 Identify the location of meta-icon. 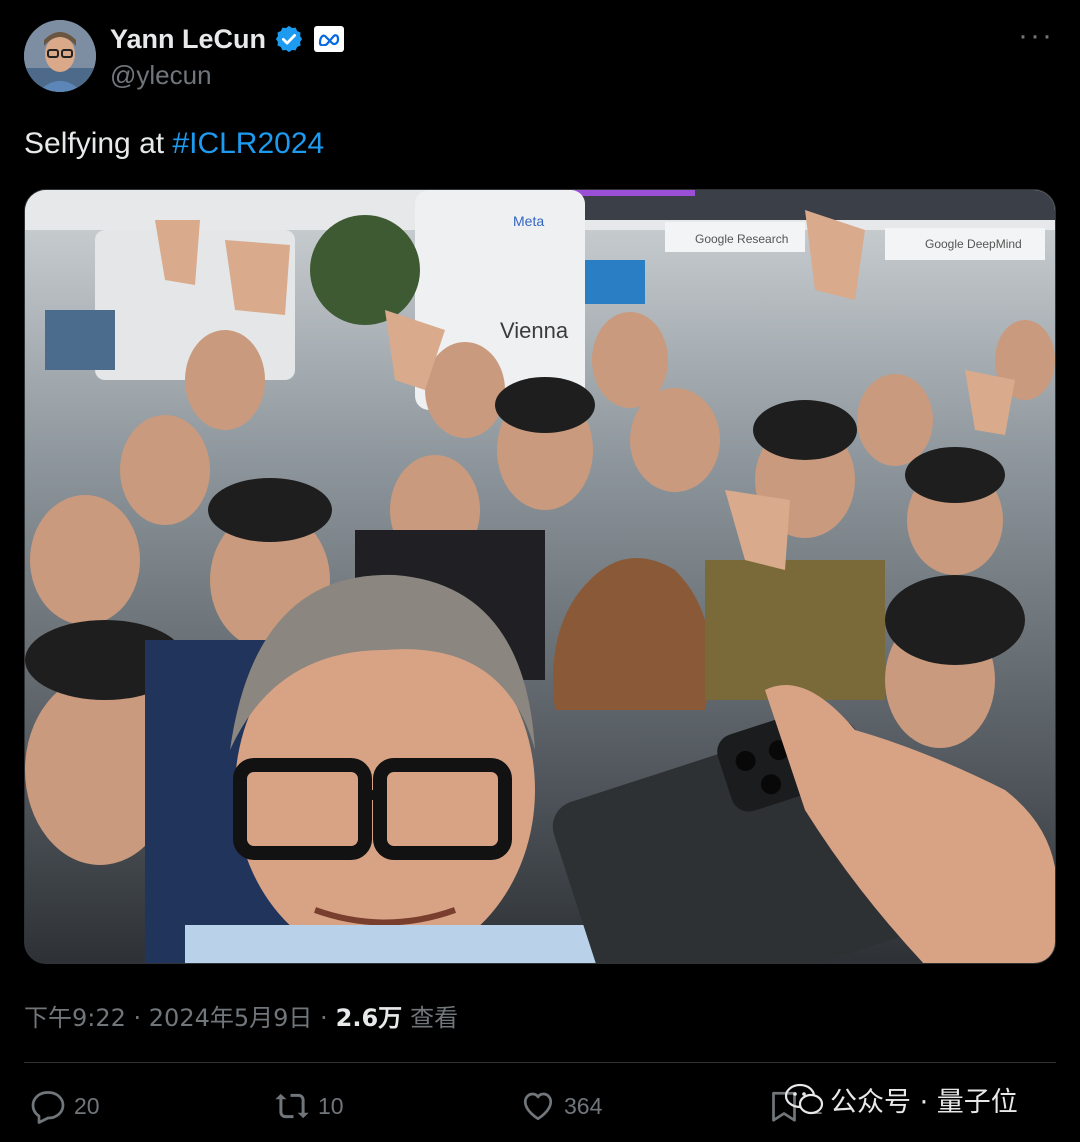
(329, 39).